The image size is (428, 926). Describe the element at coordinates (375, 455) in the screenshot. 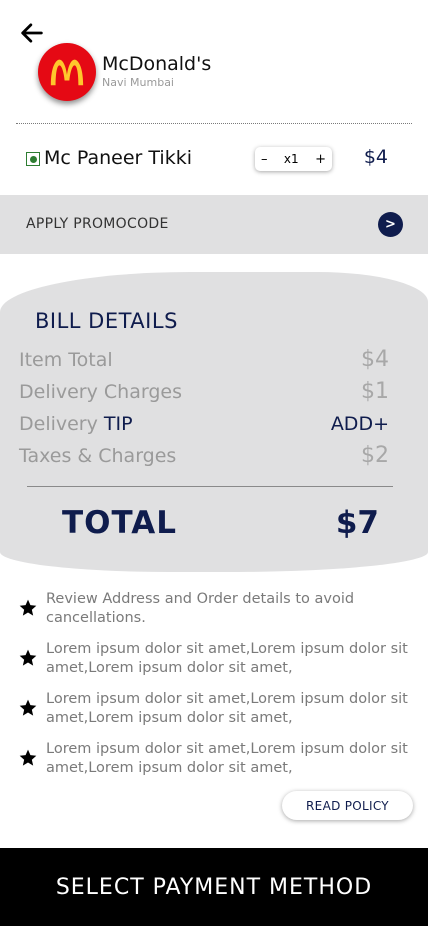

I see `bill-row-value: $2` at that location.